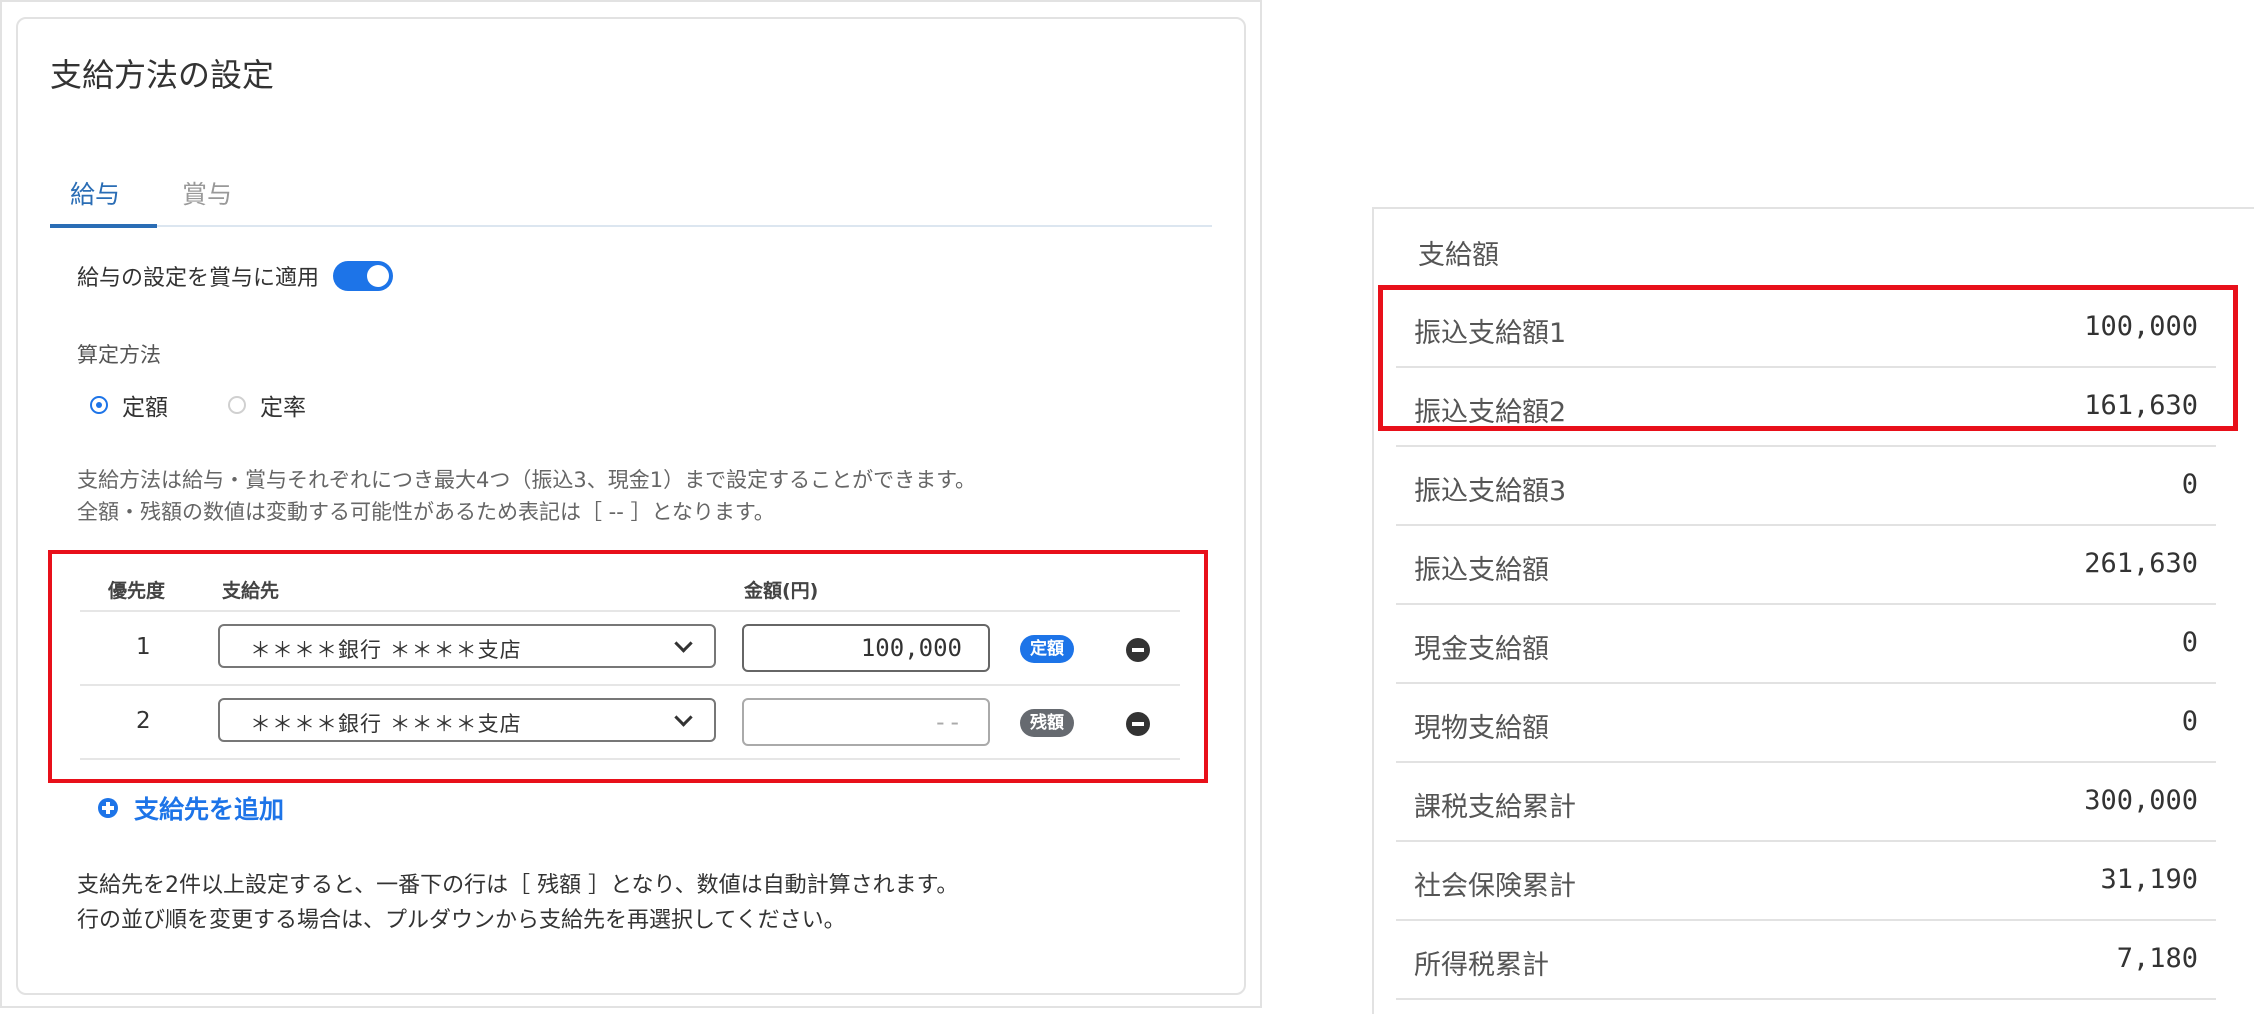 Image resolution: width=2254 pixels, height=1014 pixels. Describe the element at coordinates (143, 721) in the screenshot. I see `row-priority: 2` at that location.